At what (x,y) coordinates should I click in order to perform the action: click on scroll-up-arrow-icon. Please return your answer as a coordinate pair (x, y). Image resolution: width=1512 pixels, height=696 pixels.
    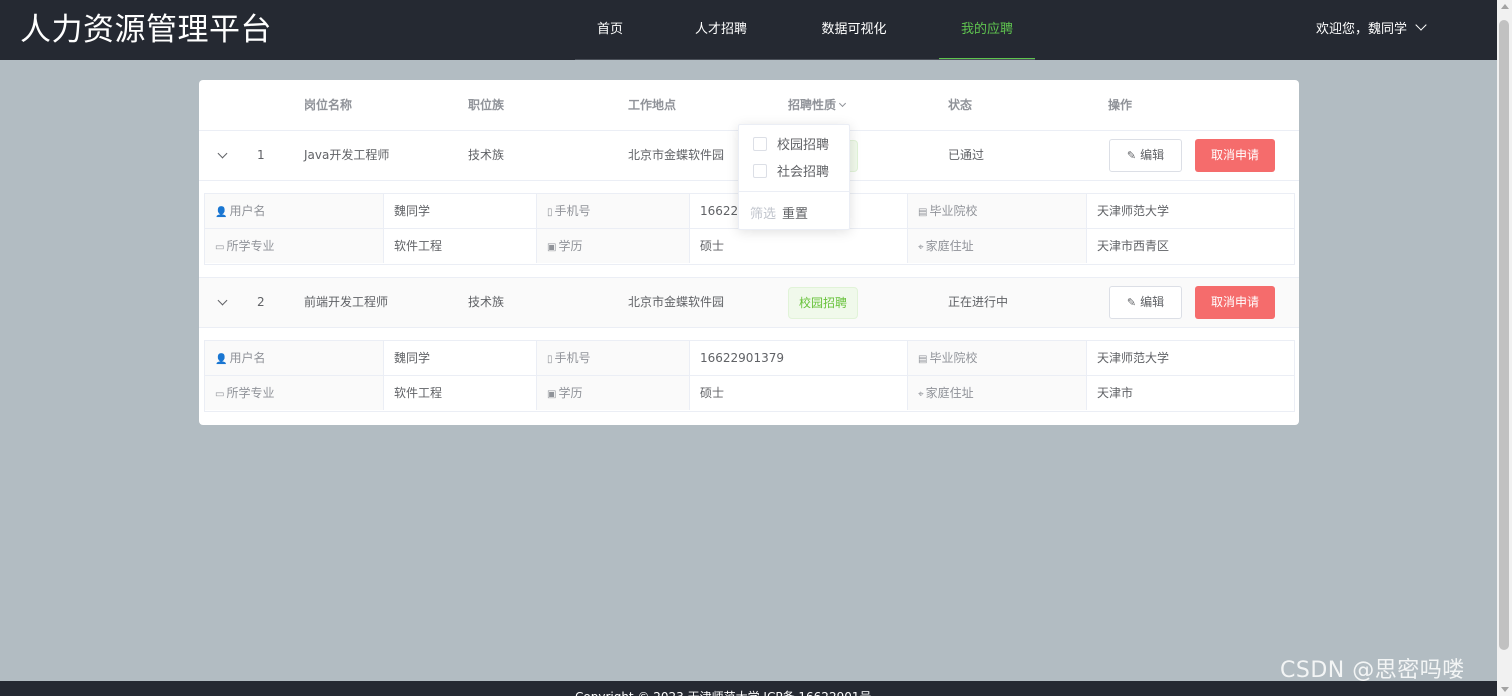
    Looking at the image, I should click on (1505, 6).